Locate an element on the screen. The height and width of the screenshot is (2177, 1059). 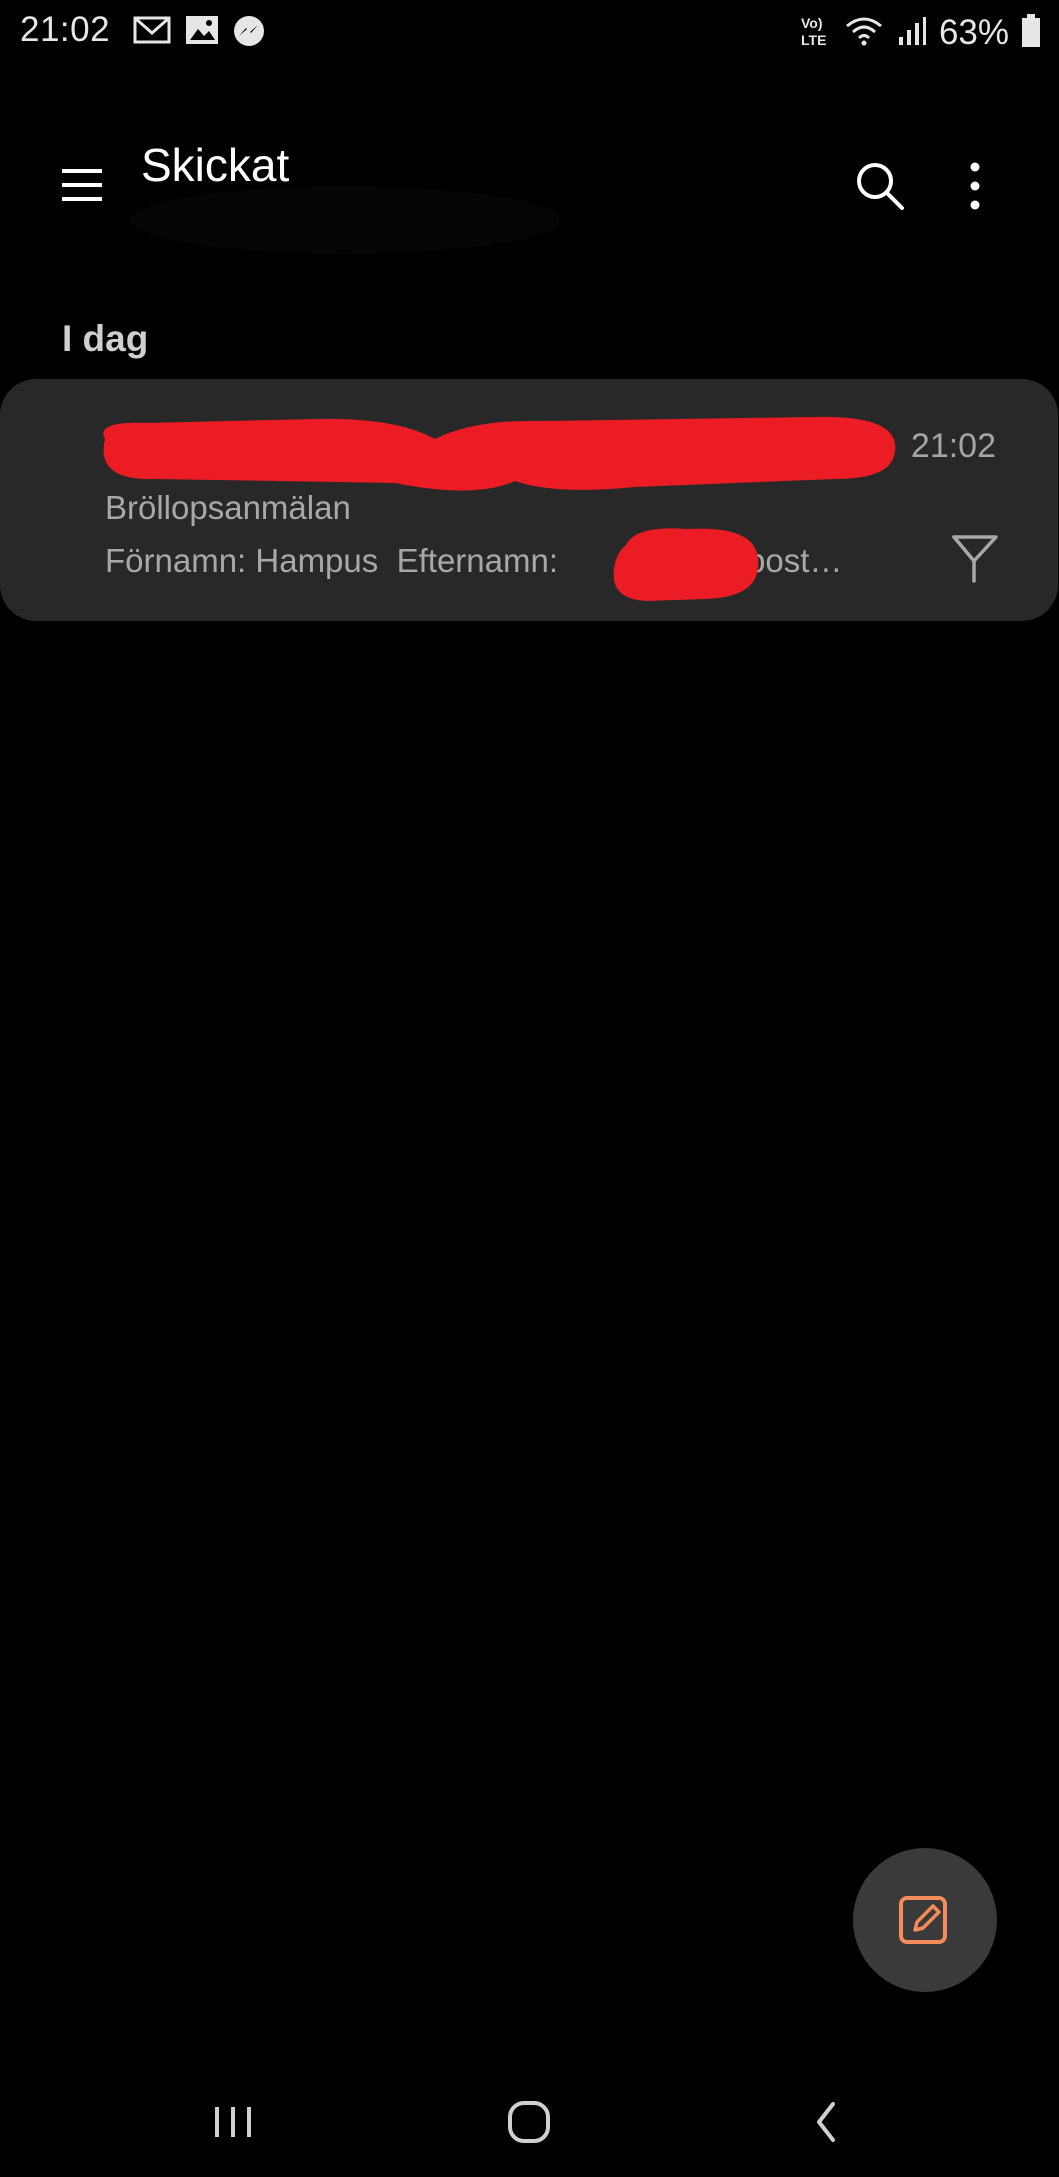
gmail-icon is located at coordinates (152, 32).